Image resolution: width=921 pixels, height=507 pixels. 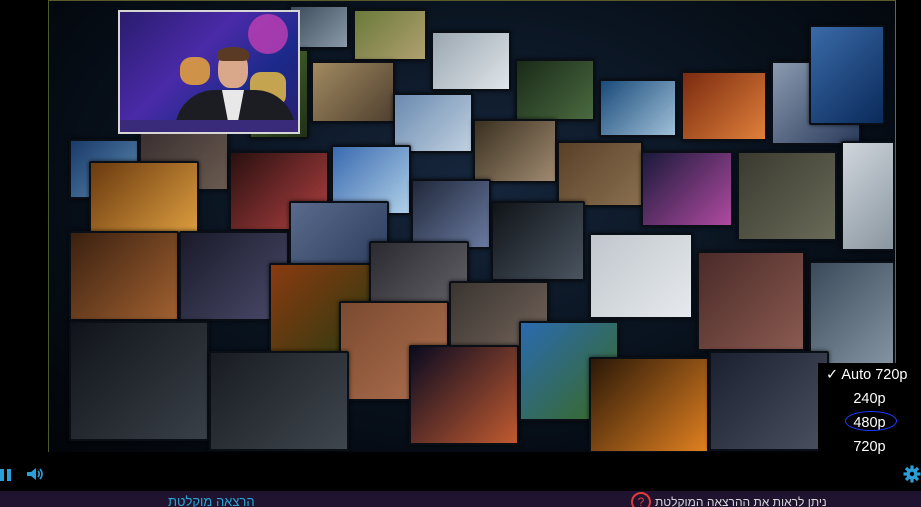 I want to click on volume-icon, so click(x=35, y=474).